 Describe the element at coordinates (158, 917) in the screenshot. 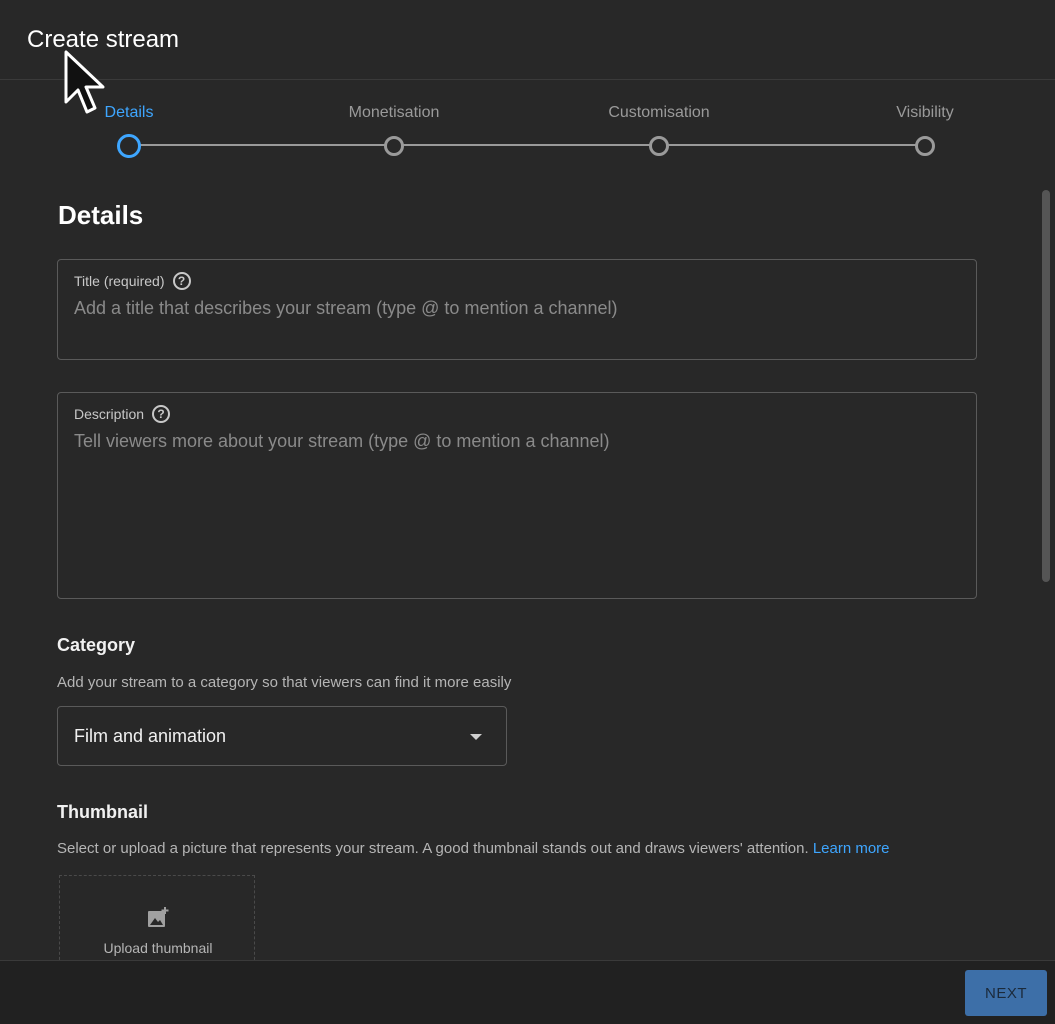

I see `add-photo-icon` at that location.